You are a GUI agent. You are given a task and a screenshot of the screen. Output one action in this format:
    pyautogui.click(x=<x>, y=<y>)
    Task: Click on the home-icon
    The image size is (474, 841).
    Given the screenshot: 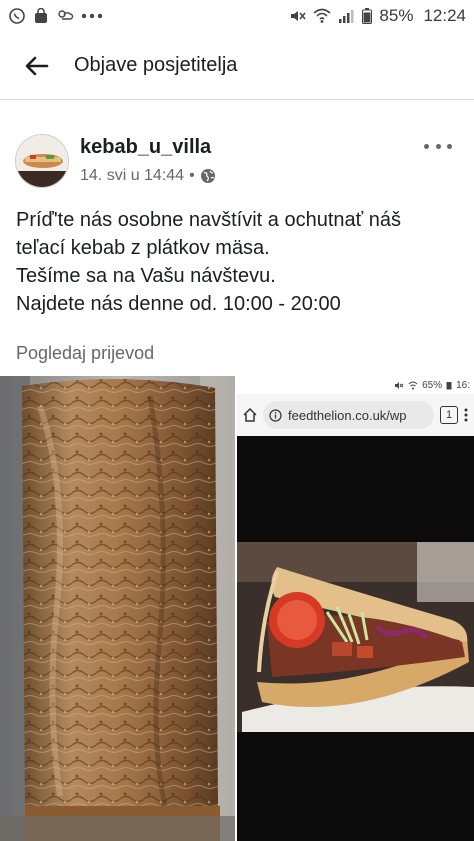 What is the action you would take?
    pyautogui.click(x=250, y=415)
    